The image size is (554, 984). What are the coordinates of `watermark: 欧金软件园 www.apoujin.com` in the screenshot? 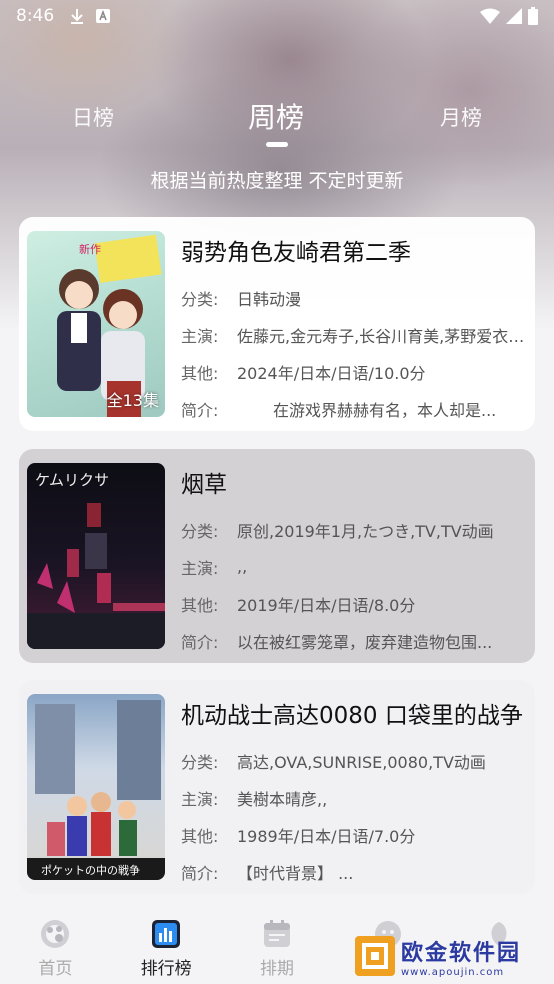 It's located at (451, 957).